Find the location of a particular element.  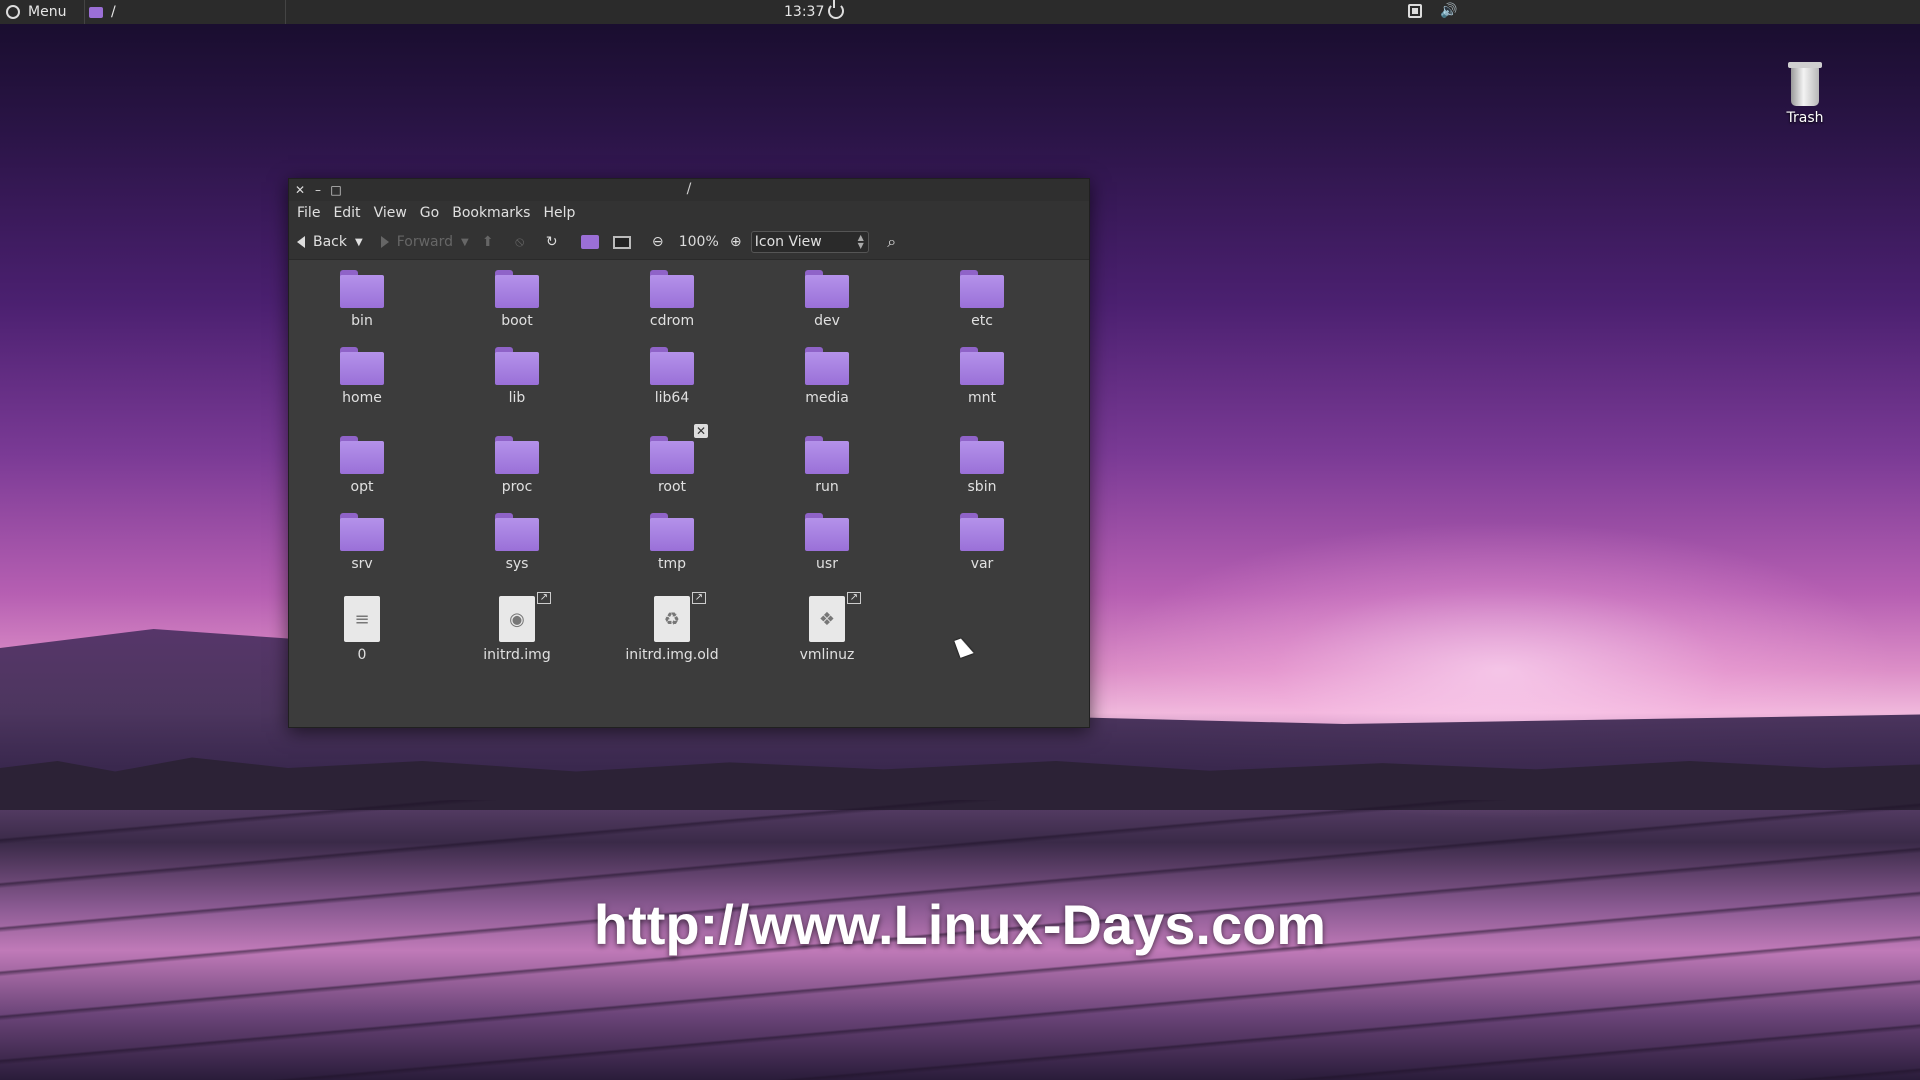

screenshot-icon is located at coordinates (1415, 11).